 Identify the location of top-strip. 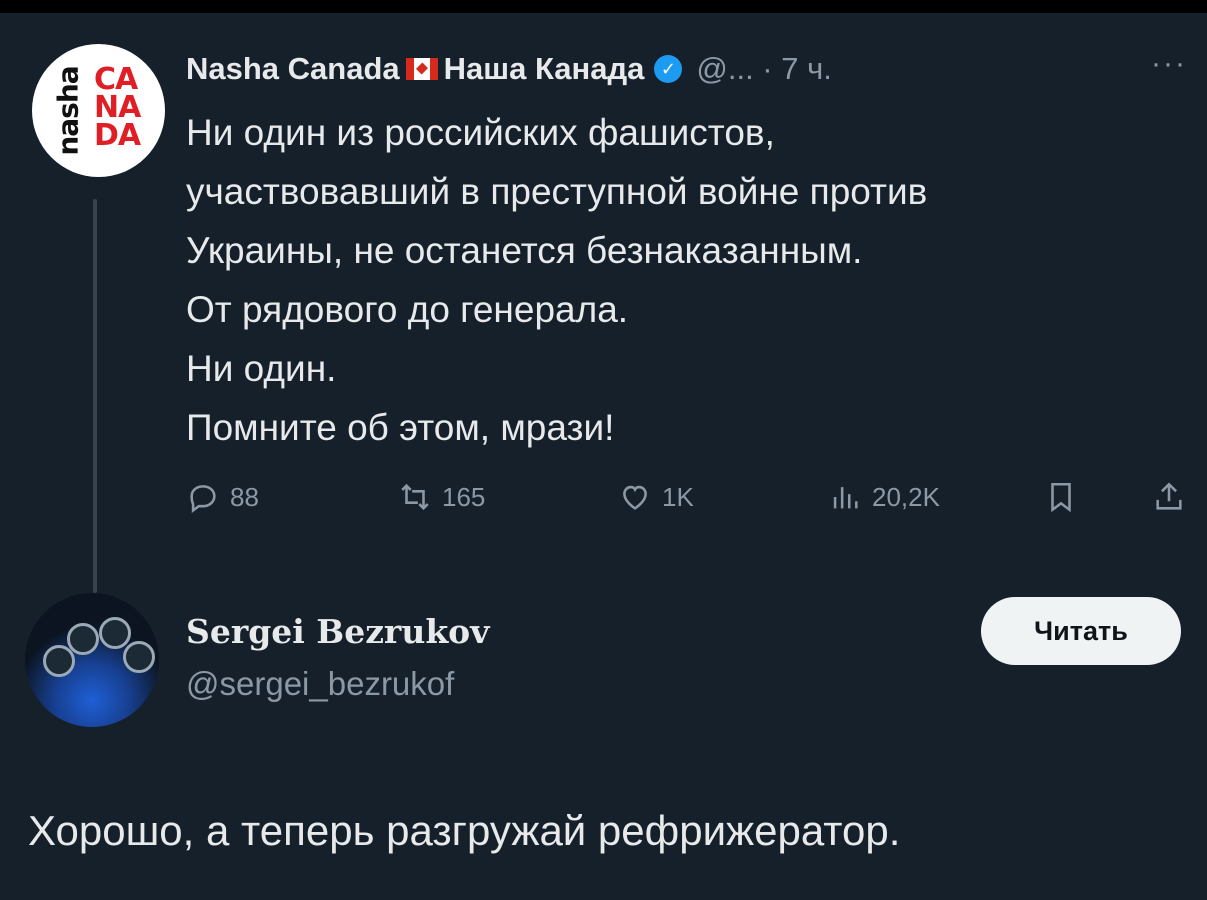
(603, 6).